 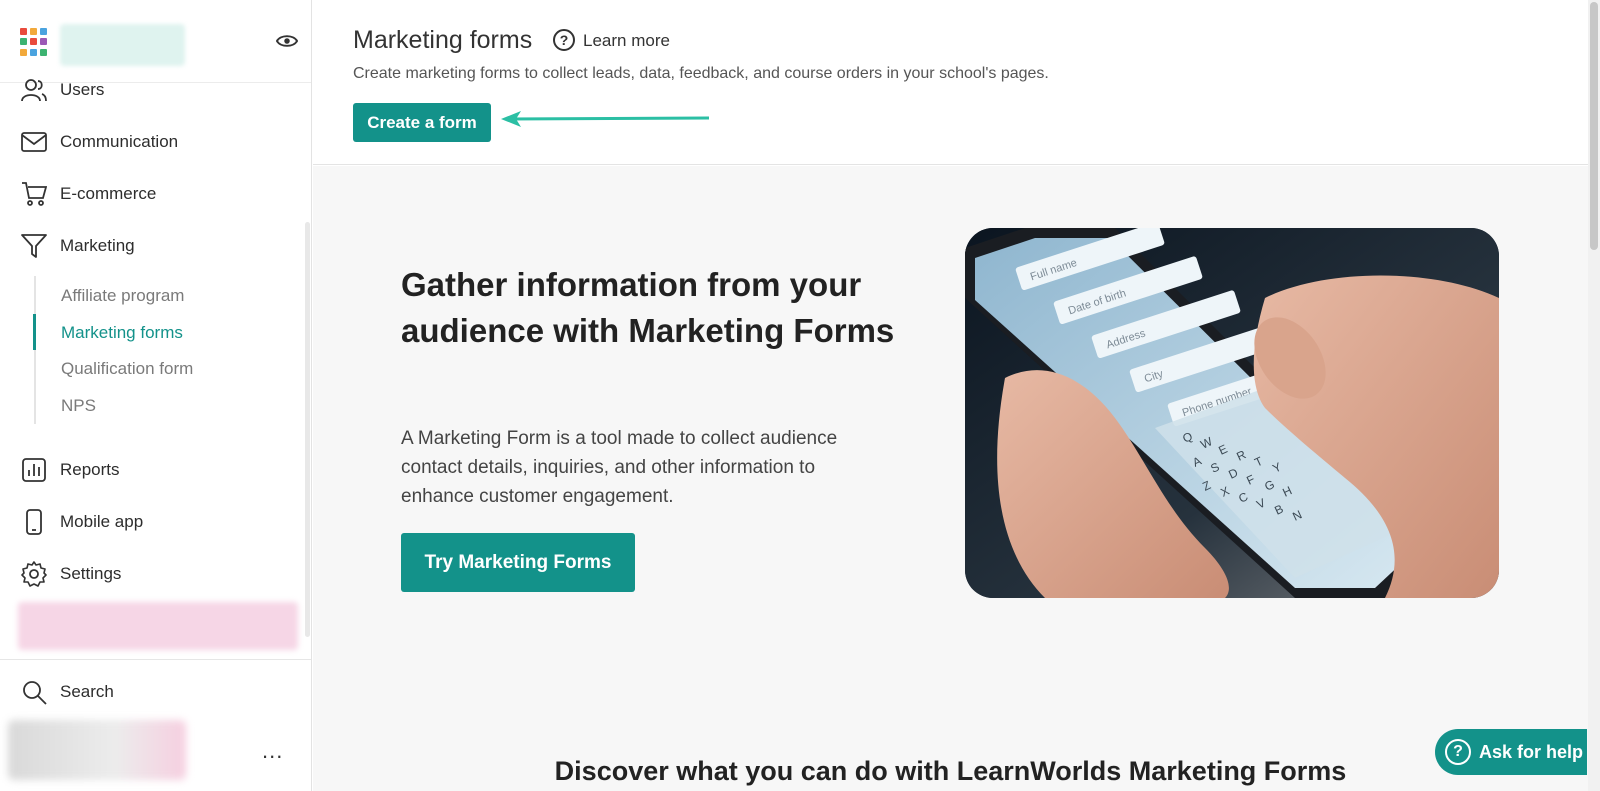 What do you see at coordinates (34, 574) in the screenshot?
I see `gear-icon` at bounding box center [34, 574].